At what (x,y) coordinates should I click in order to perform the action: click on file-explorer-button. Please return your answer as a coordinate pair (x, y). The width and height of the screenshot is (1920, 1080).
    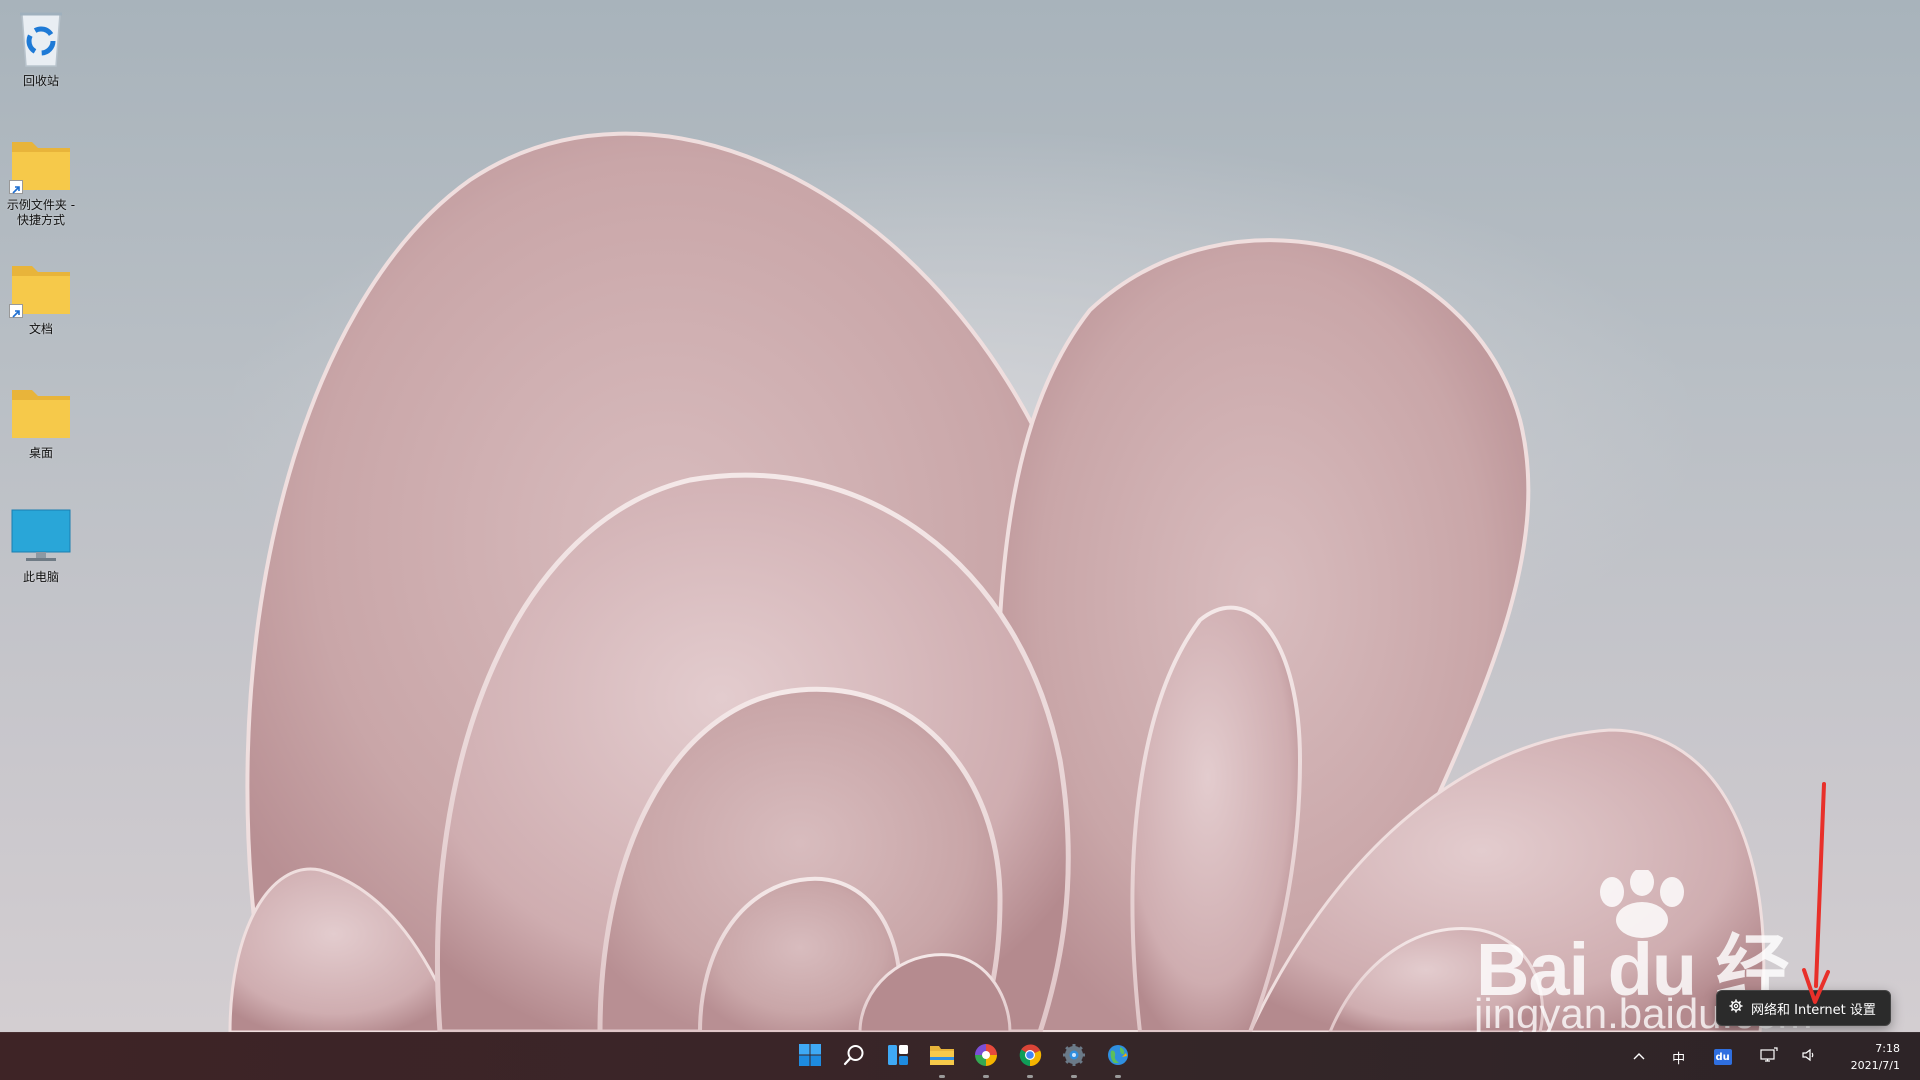
    Looking at the image, I should click on (942, 1056).